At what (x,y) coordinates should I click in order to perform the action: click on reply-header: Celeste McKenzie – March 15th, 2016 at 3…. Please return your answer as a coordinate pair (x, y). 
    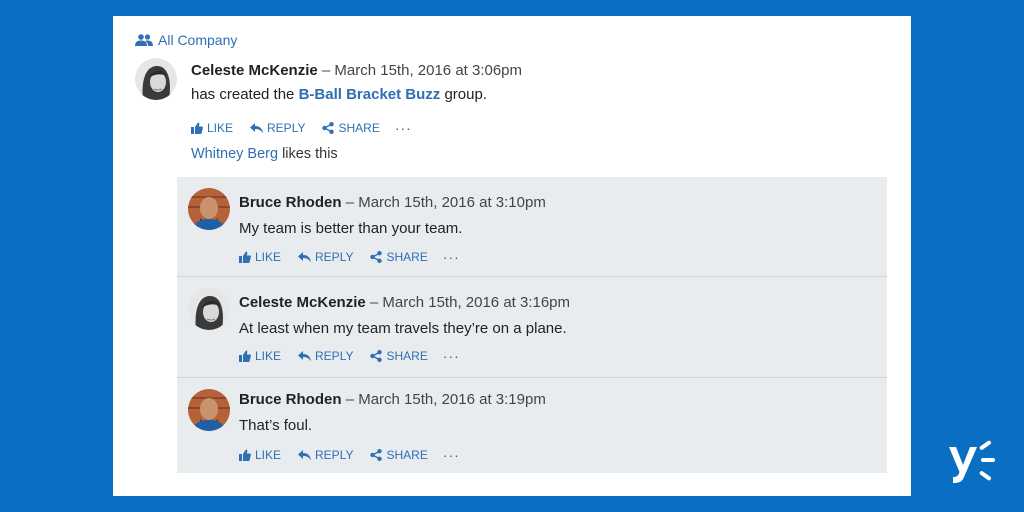
    Looking at the image, I should click on (404, 302).